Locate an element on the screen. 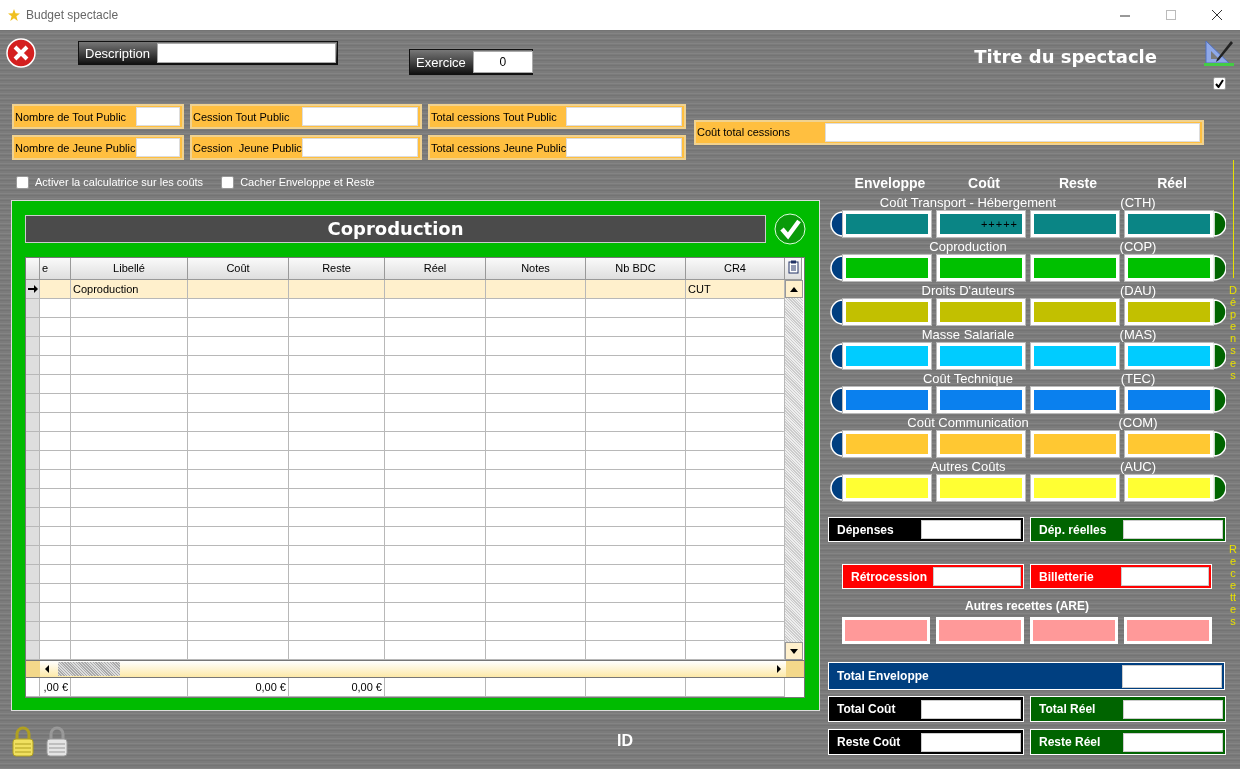 This screenshot has height=769, width=1240. column-header: Réel is located at coordinates (435, 269).